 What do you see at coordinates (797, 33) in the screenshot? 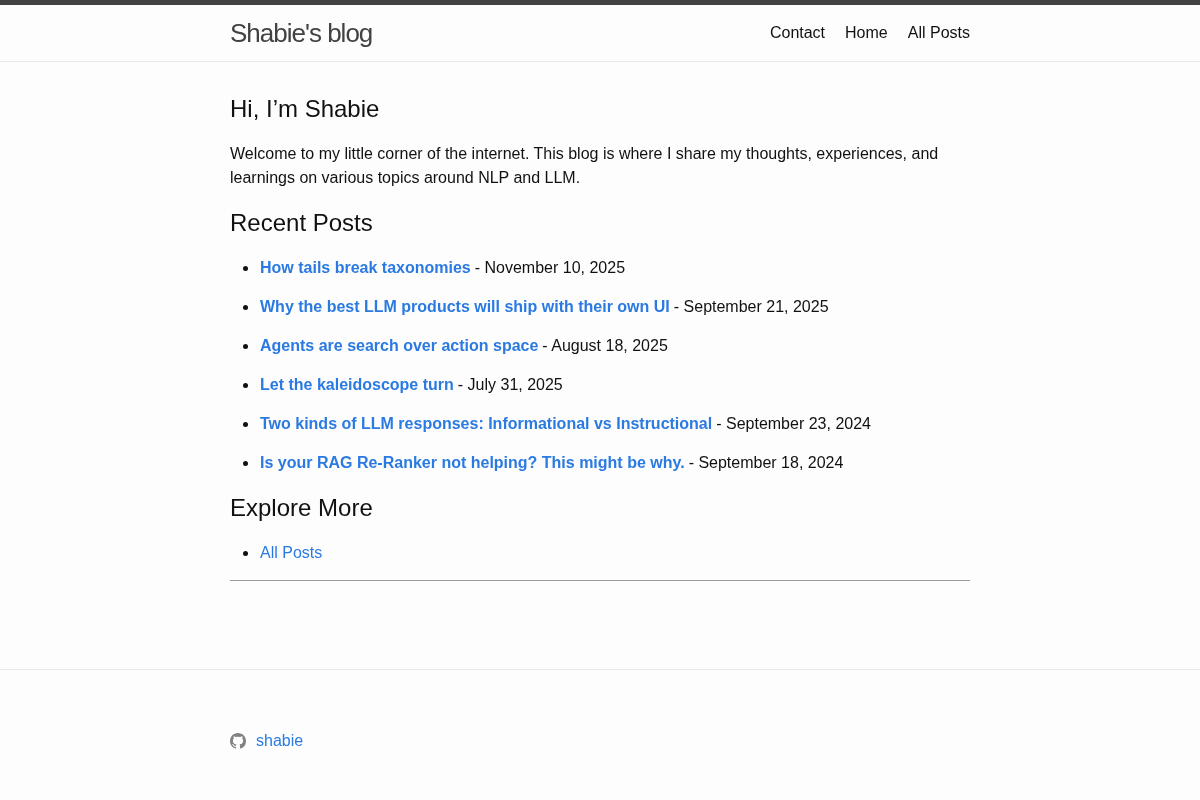
I see `nav-link: Contact` at bounding box center [797, 33].